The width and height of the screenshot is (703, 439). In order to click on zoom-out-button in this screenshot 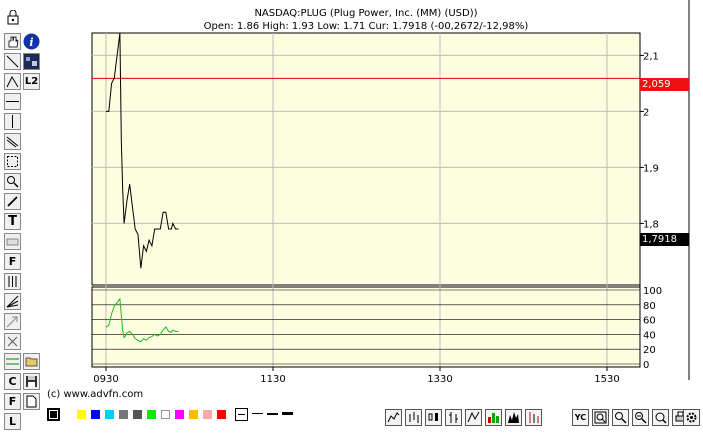, I will do `click(640, 417)`.